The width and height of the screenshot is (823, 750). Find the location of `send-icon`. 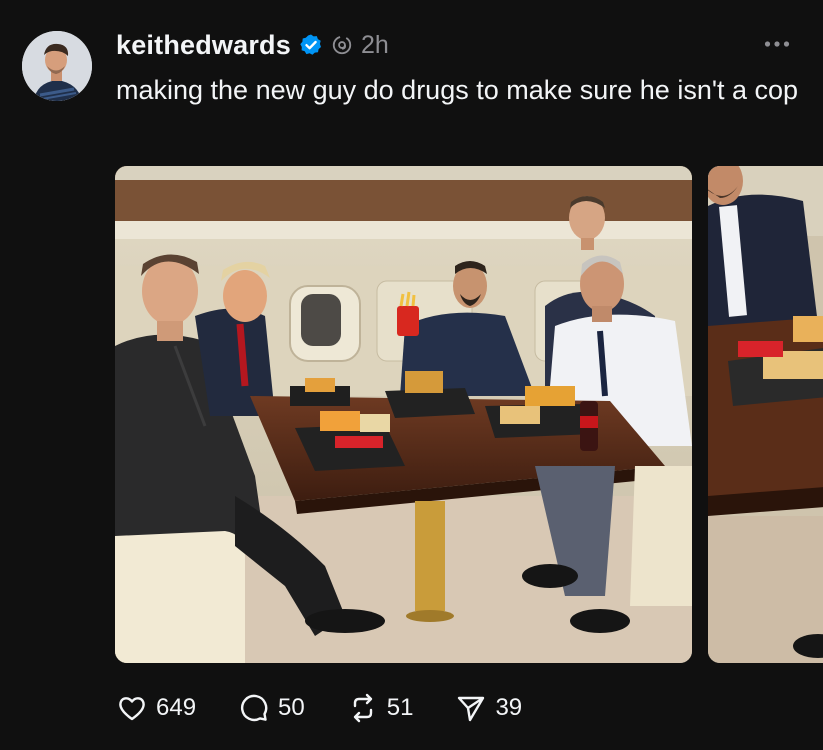

send-icon is located at coordinates (471, 709).